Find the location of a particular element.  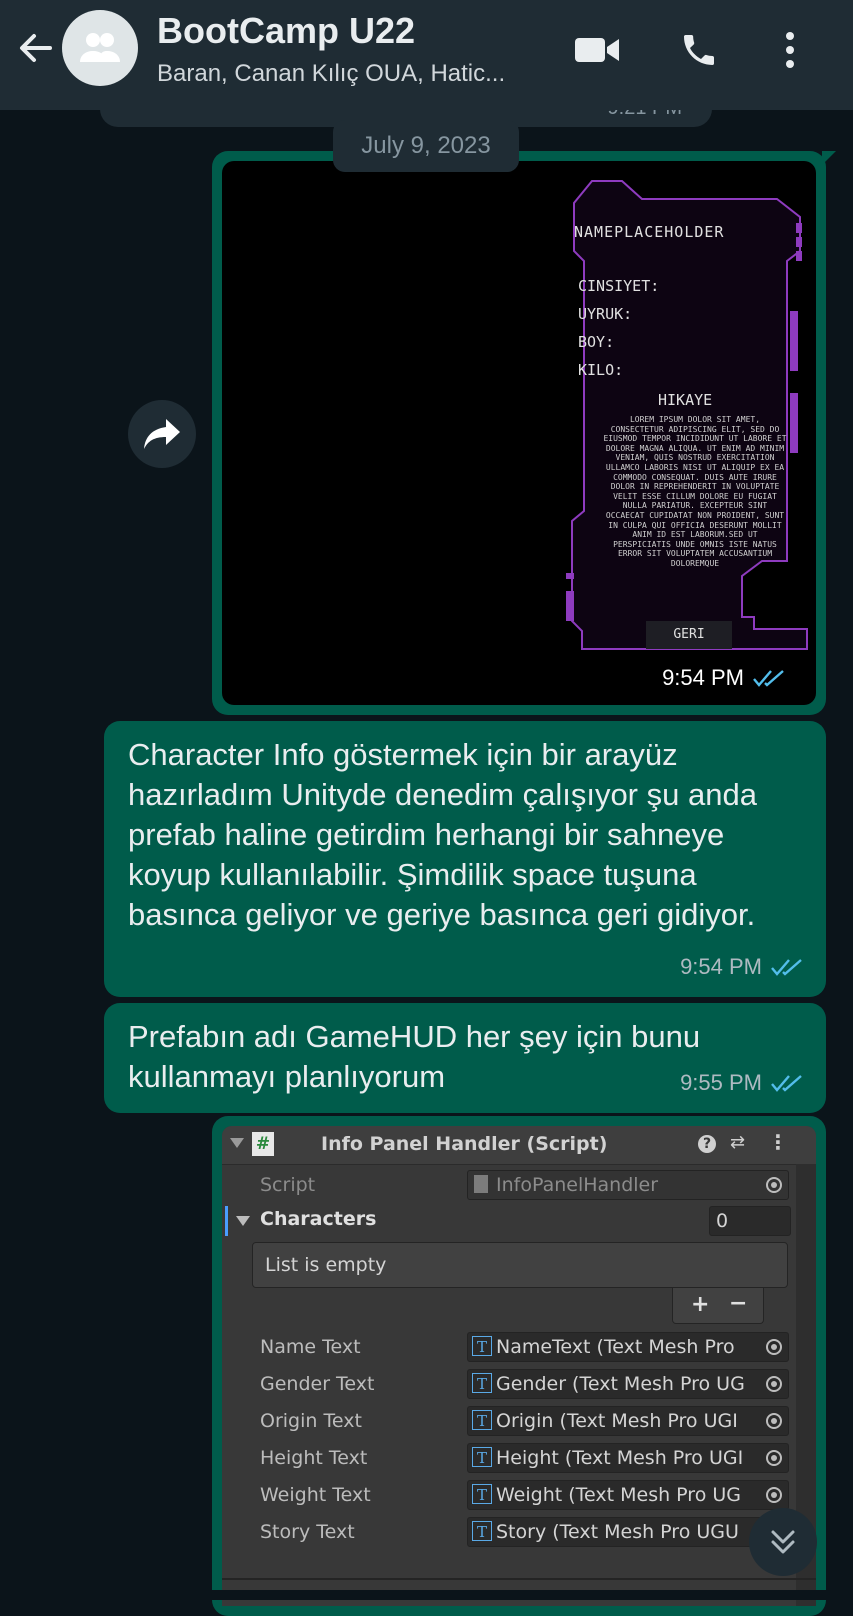

double-chevron-down-icon is located at coordinates (783, 1542).